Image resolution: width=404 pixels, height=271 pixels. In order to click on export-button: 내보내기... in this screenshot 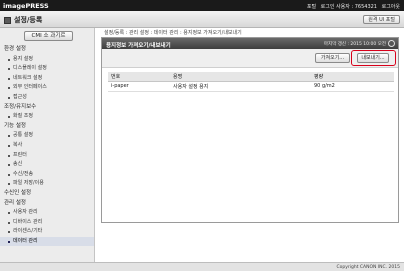, I will do `click(373, 58)`.